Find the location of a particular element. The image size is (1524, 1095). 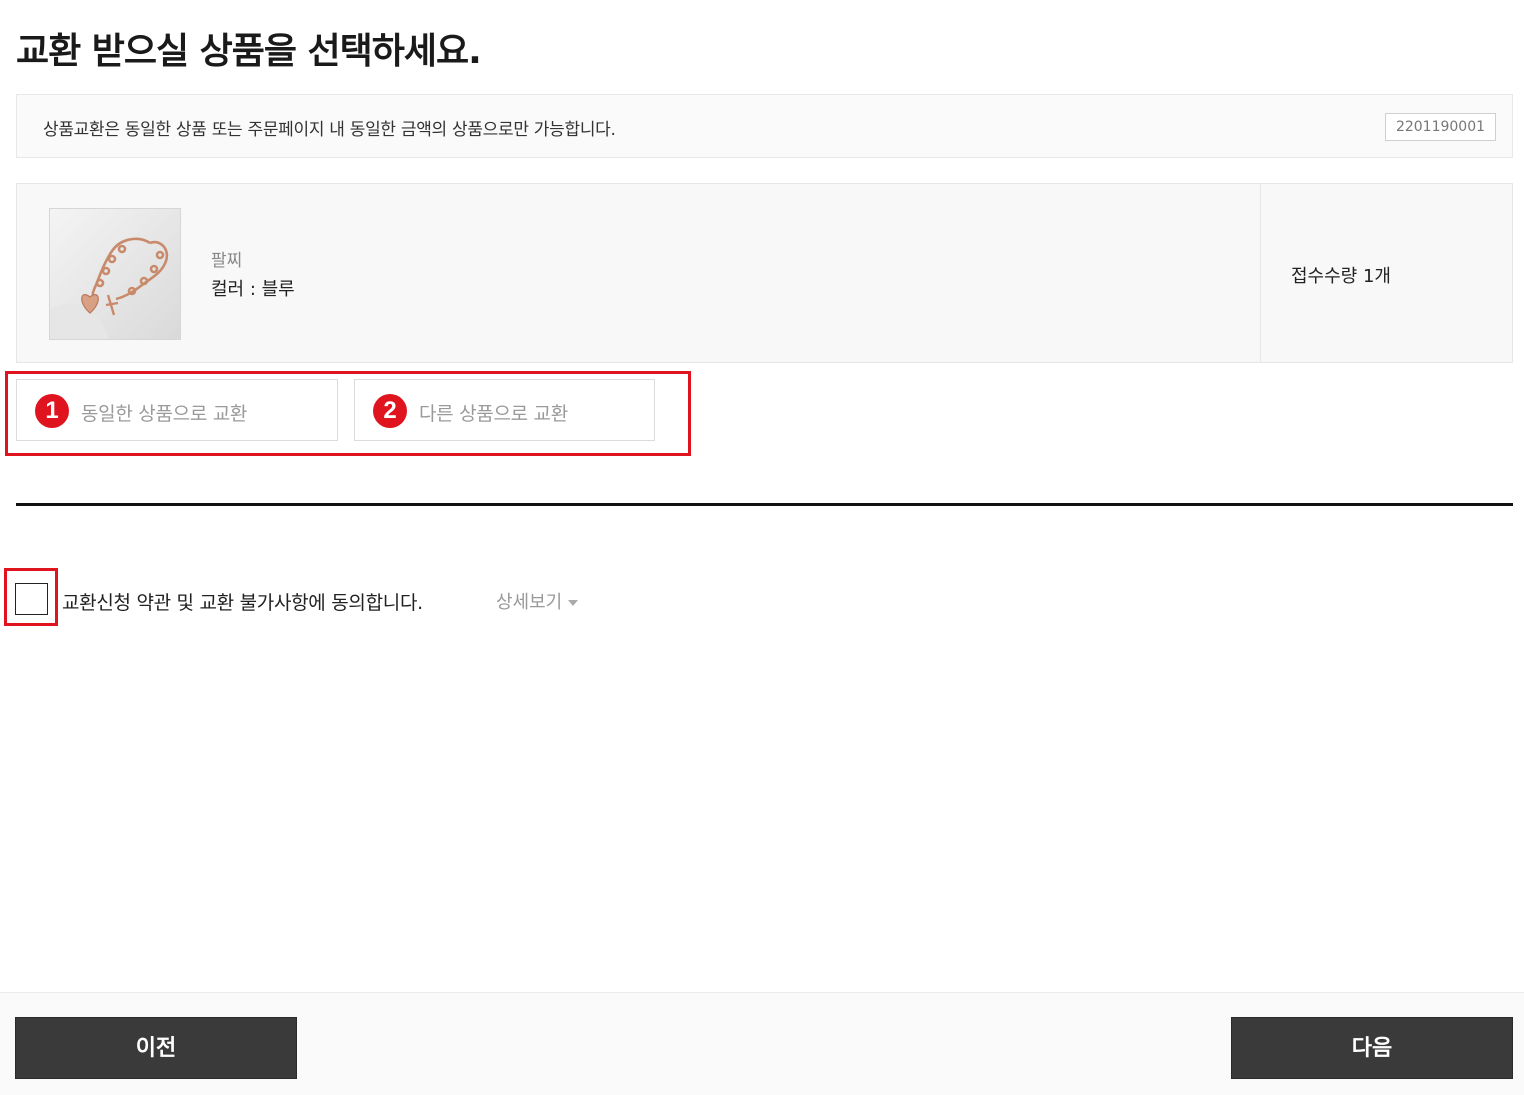

product-option: 컬러 : 블루 is located at coordinates (253, 289).